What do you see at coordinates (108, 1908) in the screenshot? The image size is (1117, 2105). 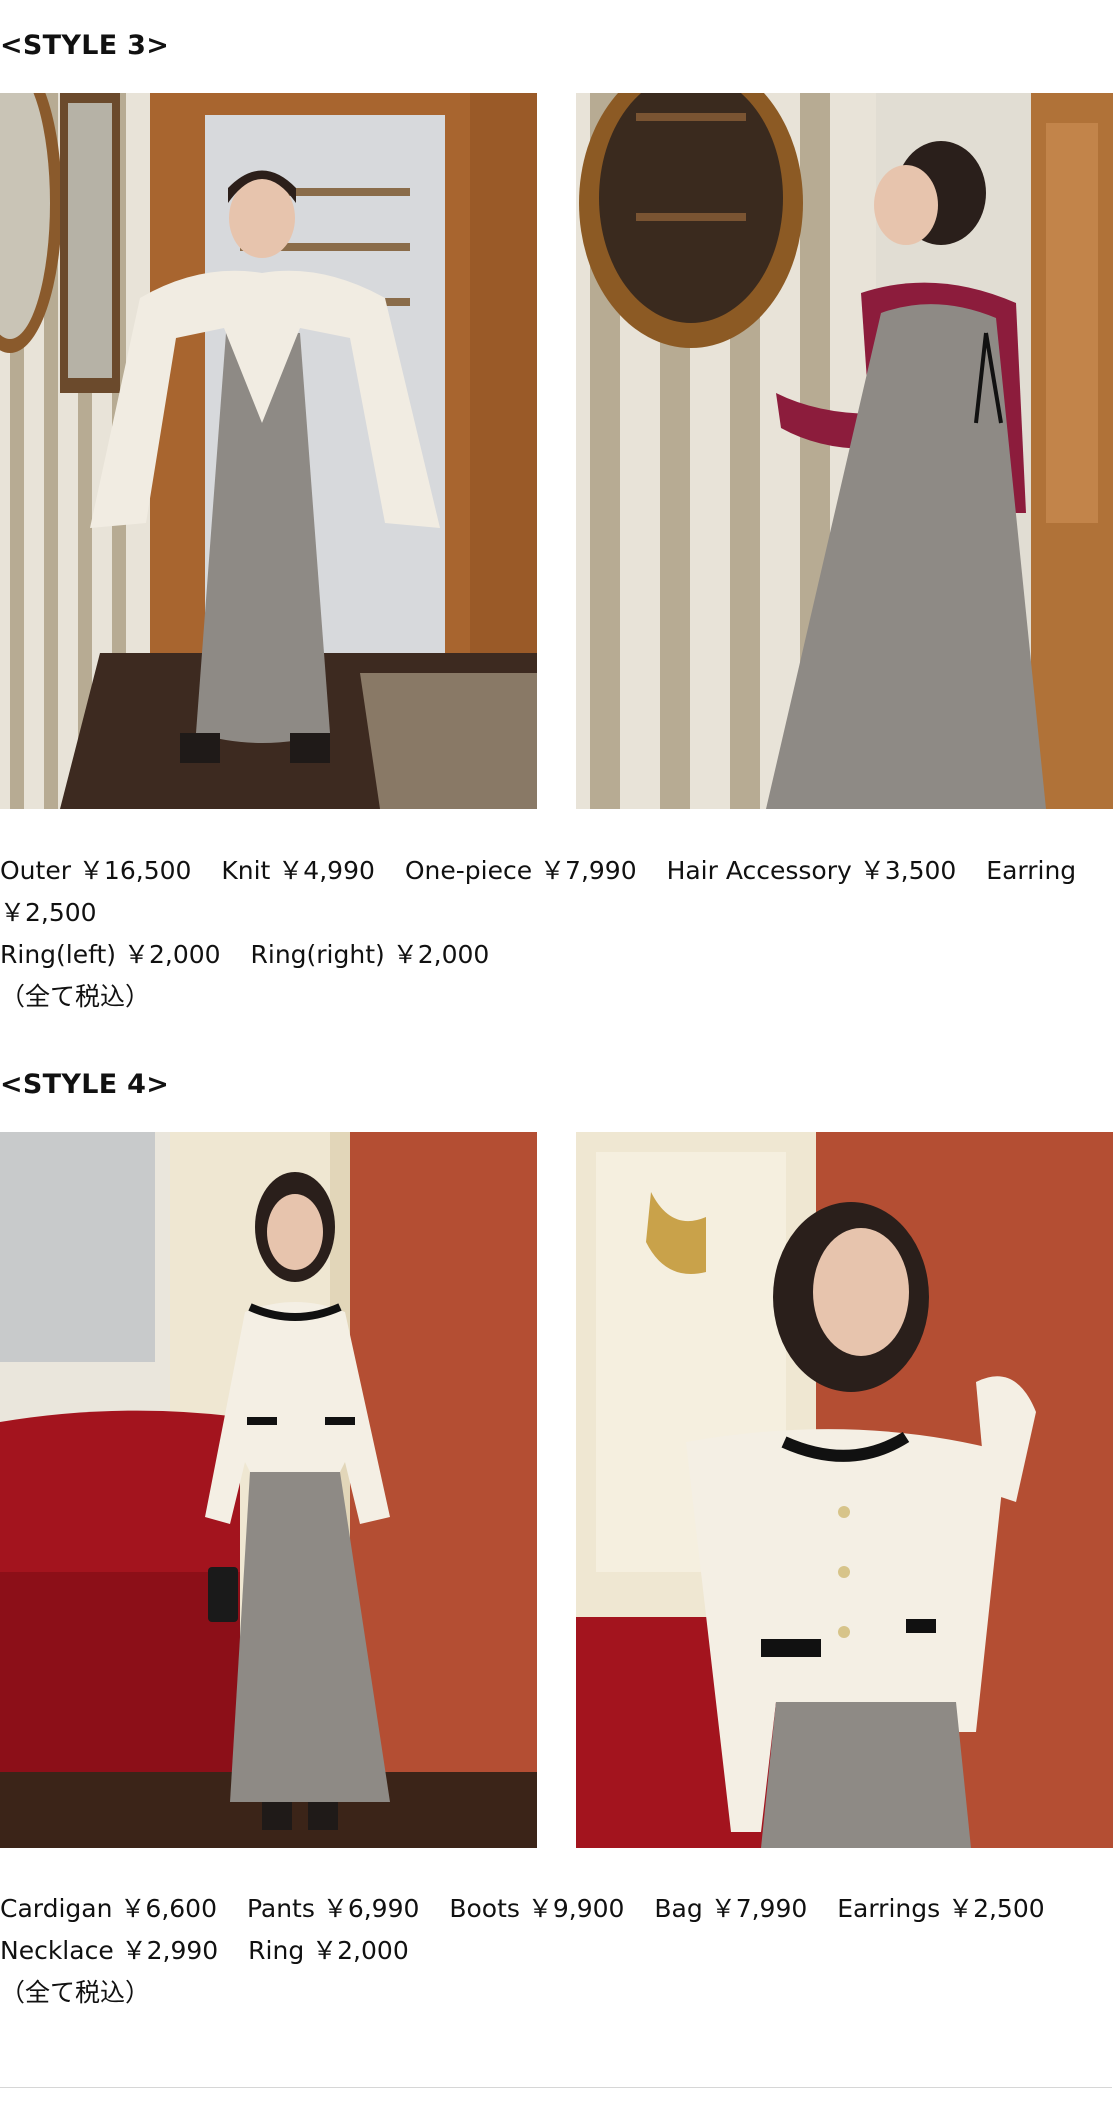 I see `price-item: Cardigan ￥6,600` at bounding box center [108, 1908].